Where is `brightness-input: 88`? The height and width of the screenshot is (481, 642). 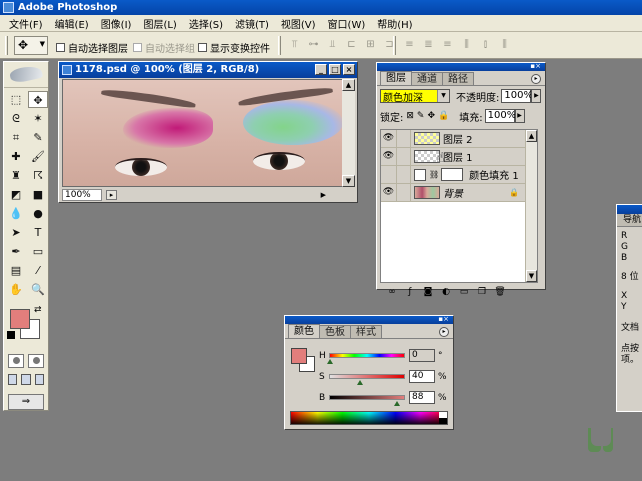 brightness-input: 88 is located at coordinates (422, 397).